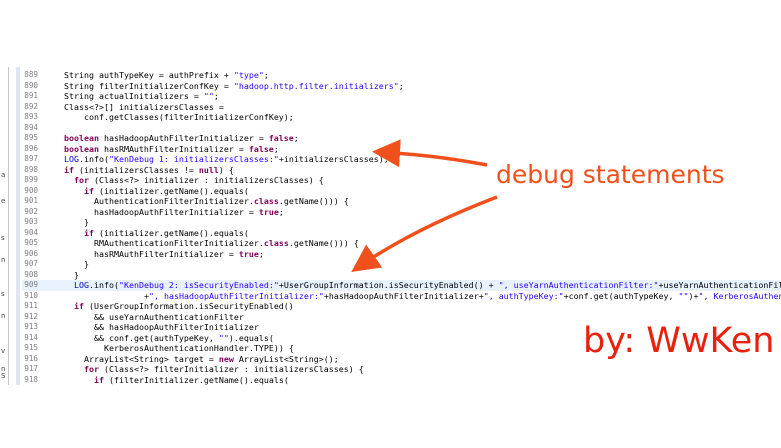 The width and height of the screenshot is (781, 448). Describe the element at coordinates (679, 341) in the screenshot. I see `author-annotation: by: WwKen` at that location.